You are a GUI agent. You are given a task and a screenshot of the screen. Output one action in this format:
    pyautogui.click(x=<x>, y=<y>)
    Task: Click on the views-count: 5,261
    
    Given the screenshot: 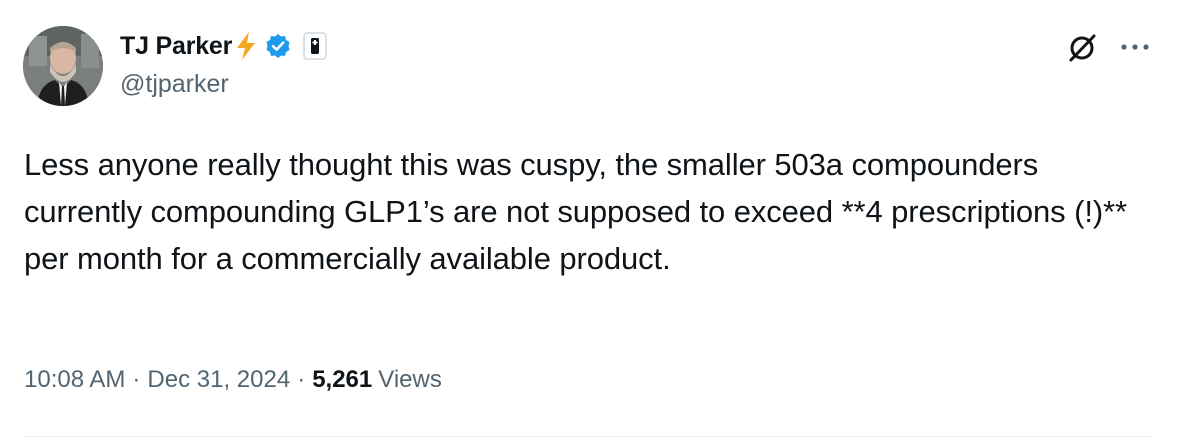 What is the action you would take?
    pyautogui.click(x=342, y=379)
    